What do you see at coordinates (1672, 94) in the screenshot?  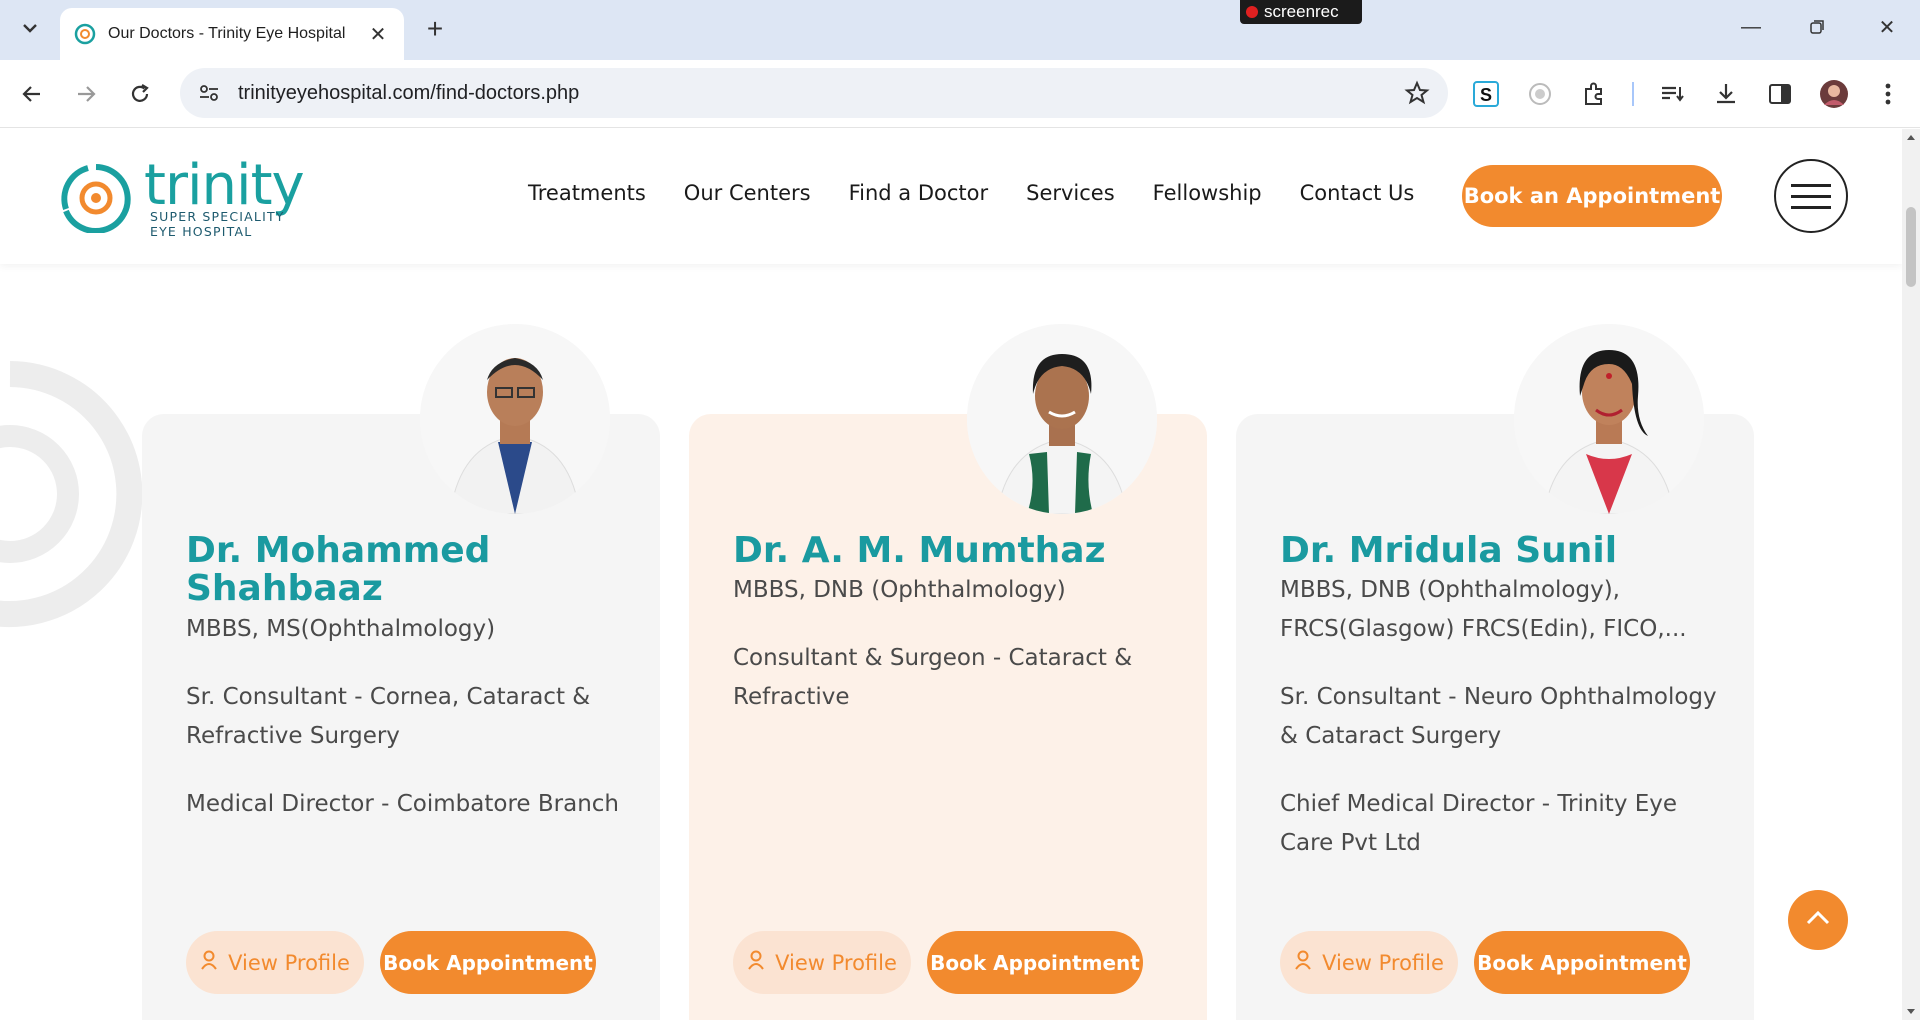 I see `reading-list-icon` at bounding box center [1672, 94].